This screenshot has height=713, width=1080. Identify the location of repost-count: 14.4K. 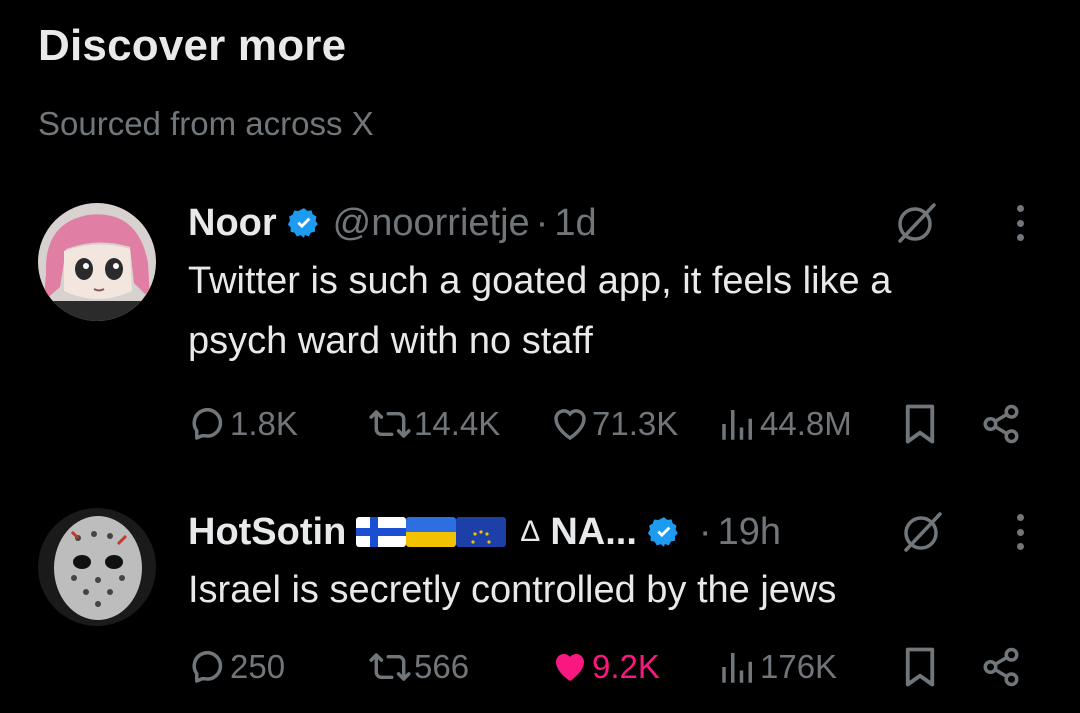
(457, 423).